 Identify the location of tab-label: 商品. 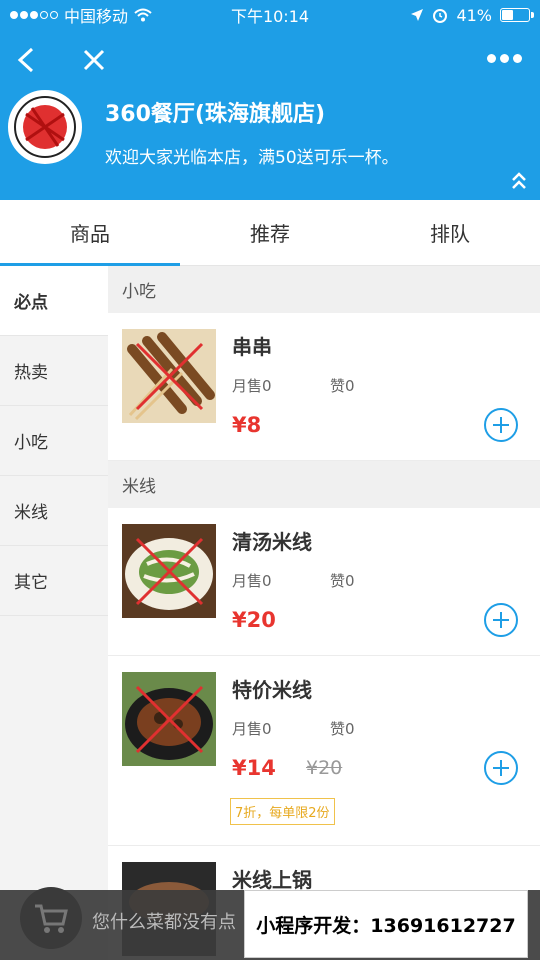
(90, 234).